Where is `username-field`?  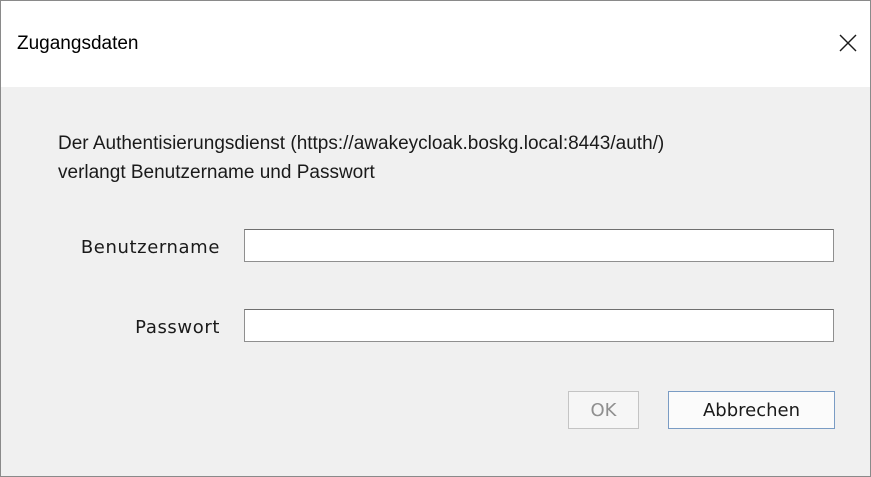 username-field is located at coordinates (539, 245).